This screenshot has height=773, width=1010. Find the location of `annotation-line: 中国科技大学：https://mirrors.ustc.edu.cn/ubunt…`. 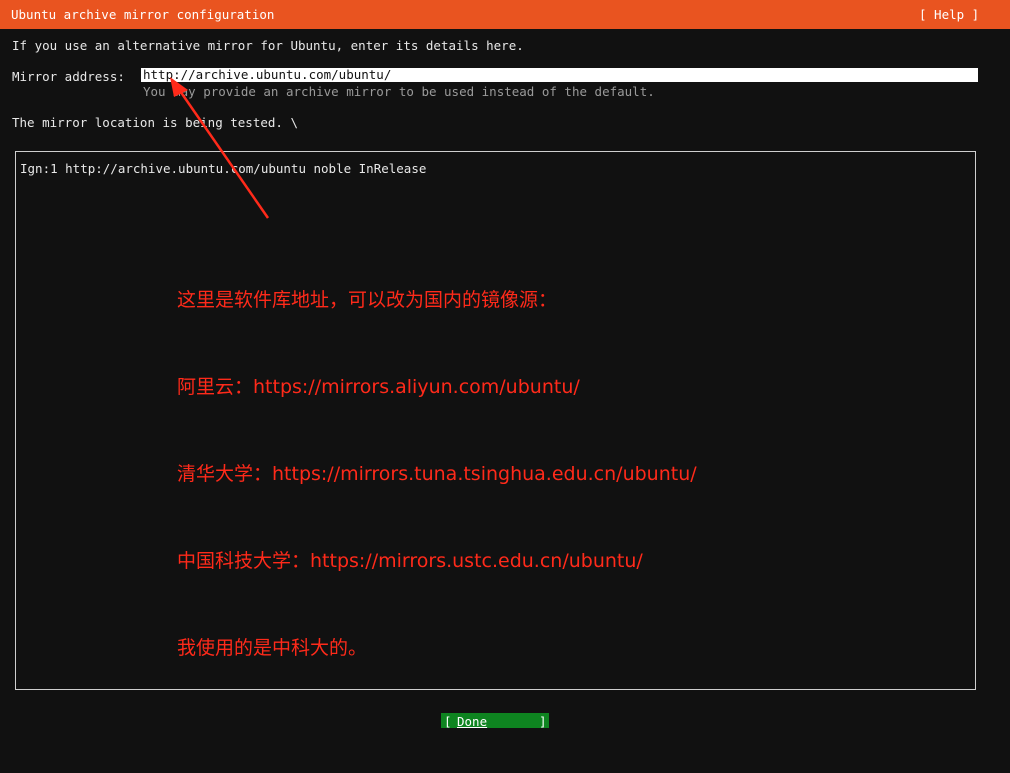

annotation-line: 中国科技大学：https://mirrors.ustc.edu.cn/ubunt… is located at coordinates (410, 561).